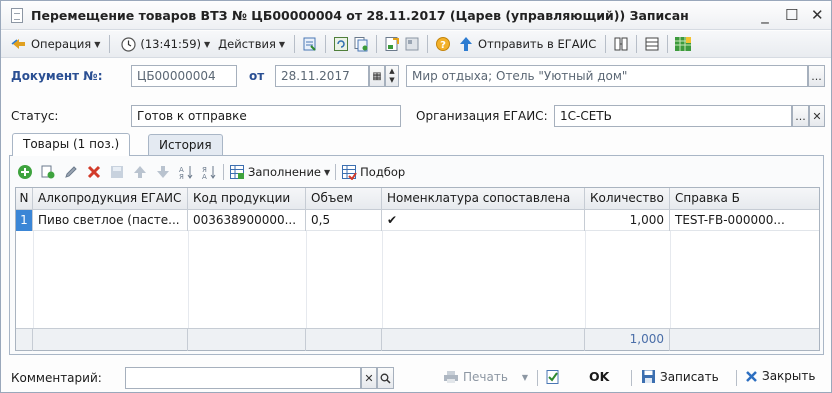 This screenshot has width=832, height=393. I want to click on end-edit-icon, so click(117, 172).